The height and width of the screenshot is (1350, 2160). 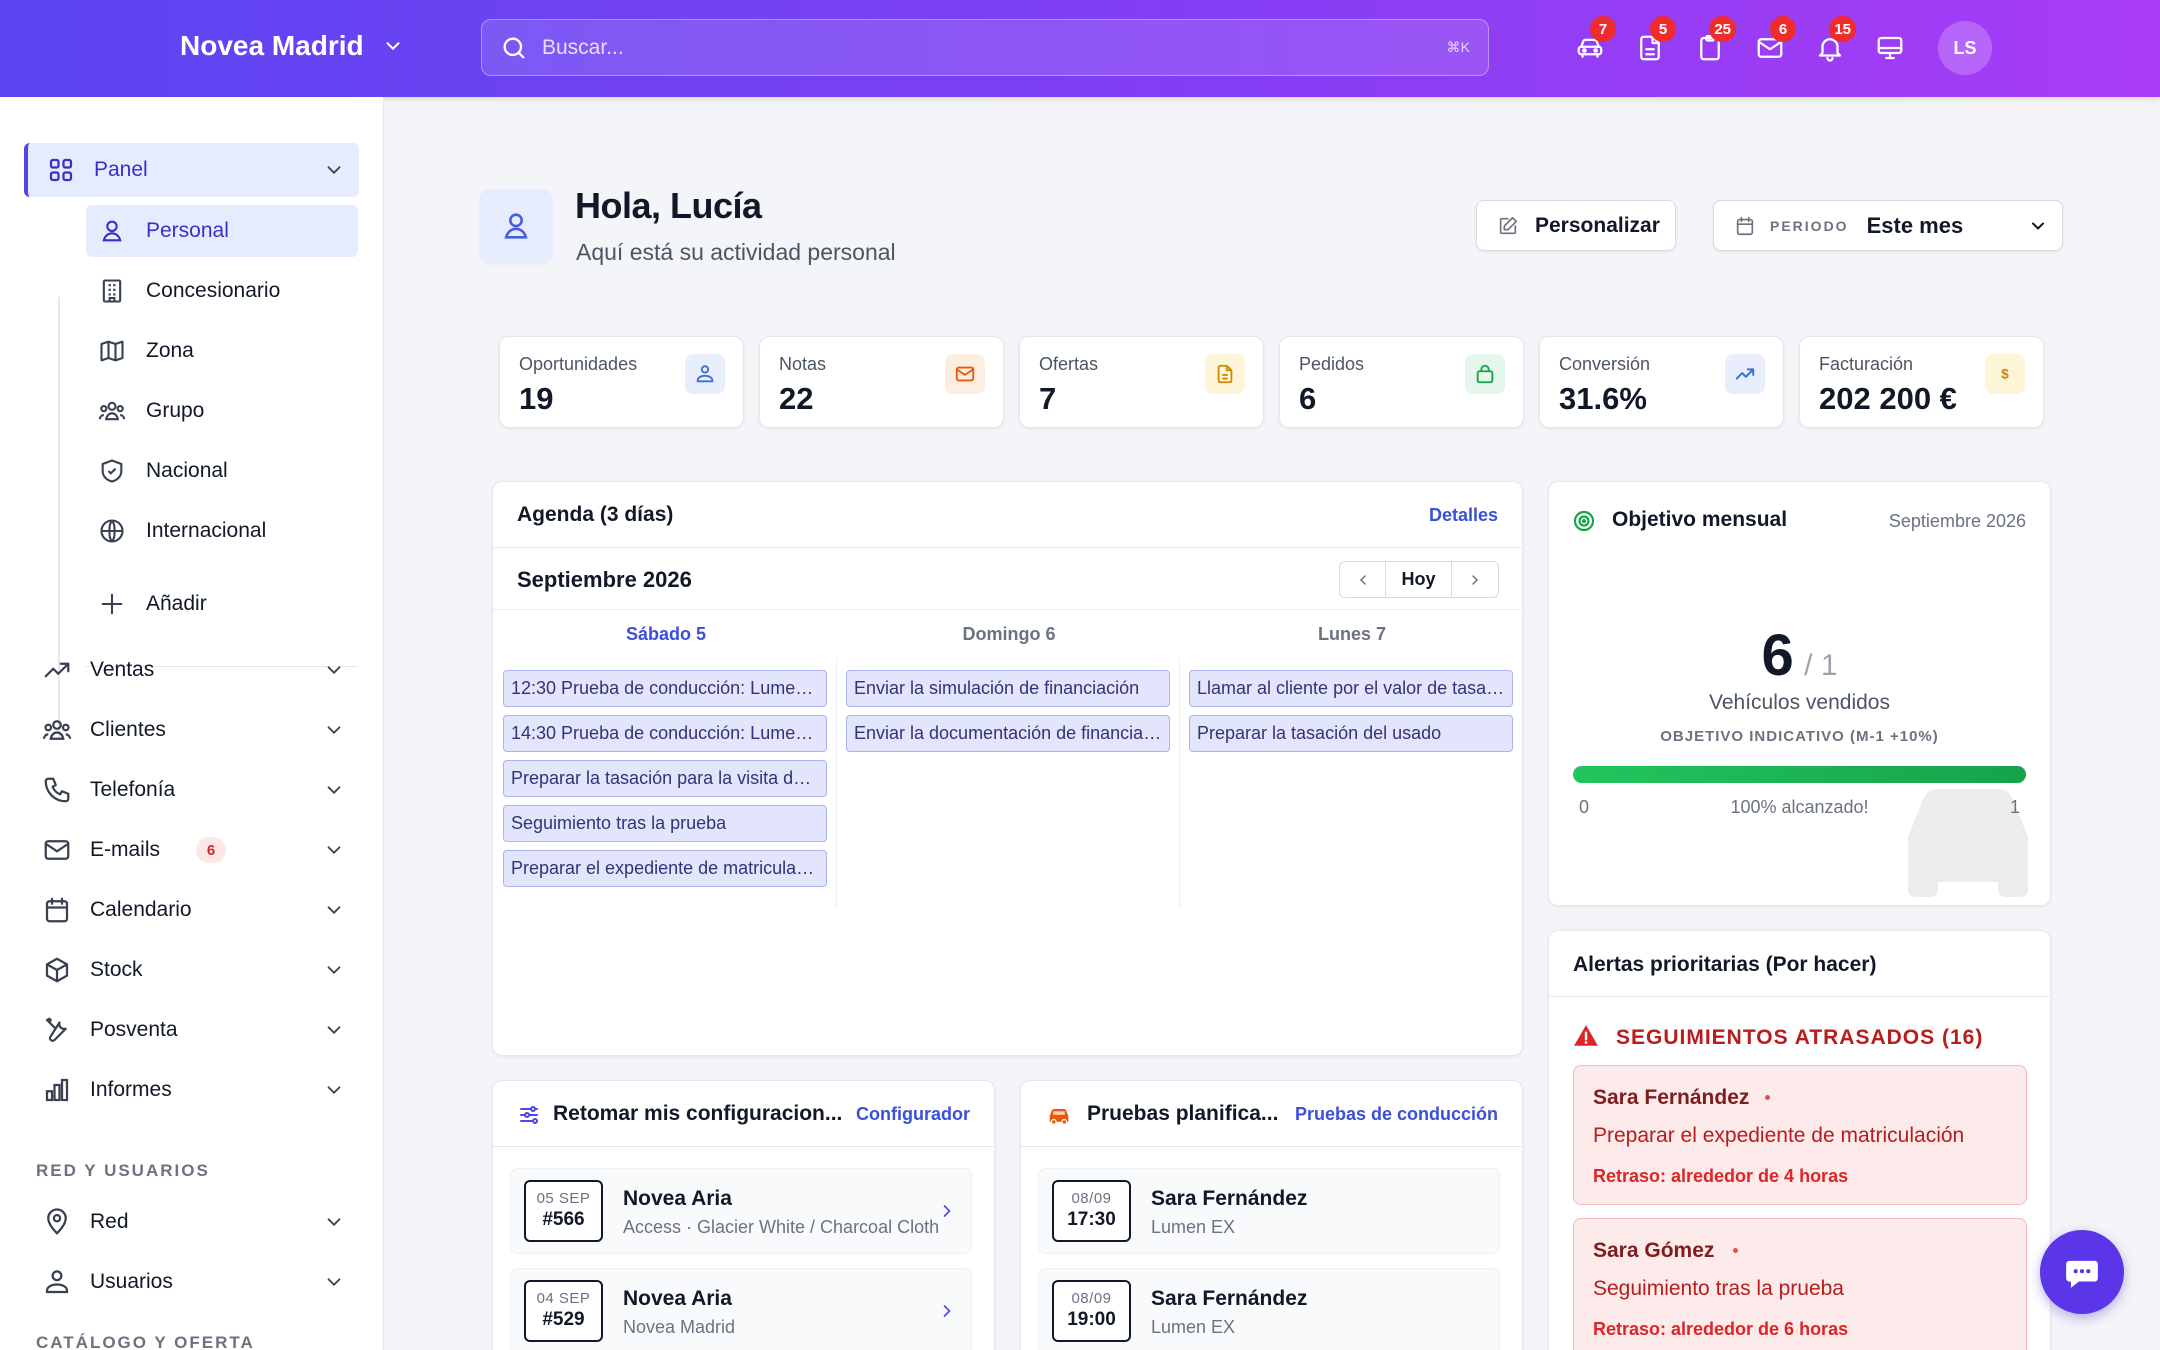 I want to click on stat-card-oportunidades: Oportunidades 19, so click(x=621, y=382).